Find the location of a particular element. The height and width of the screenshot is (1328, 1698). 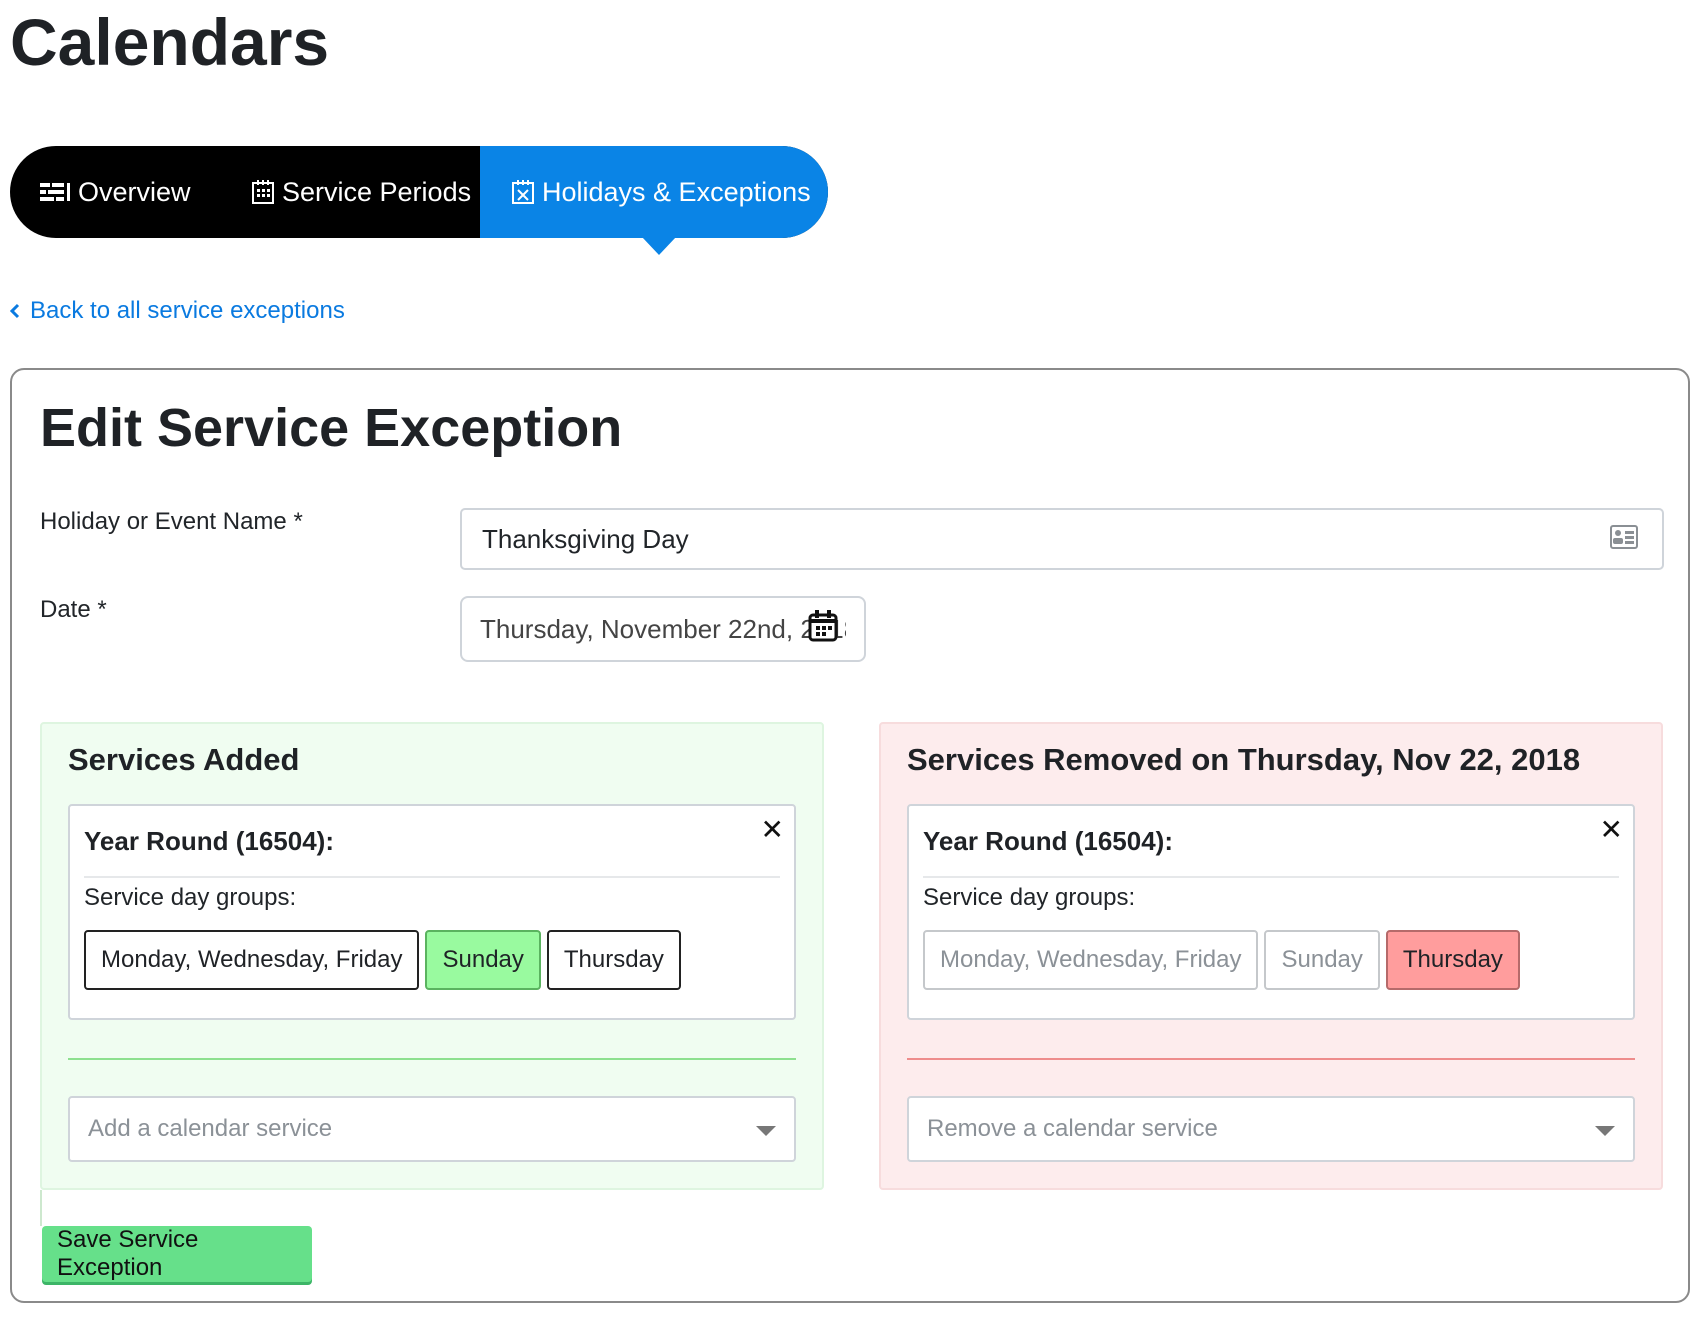

holiday-name-input is located at coordinates (1062, 539).